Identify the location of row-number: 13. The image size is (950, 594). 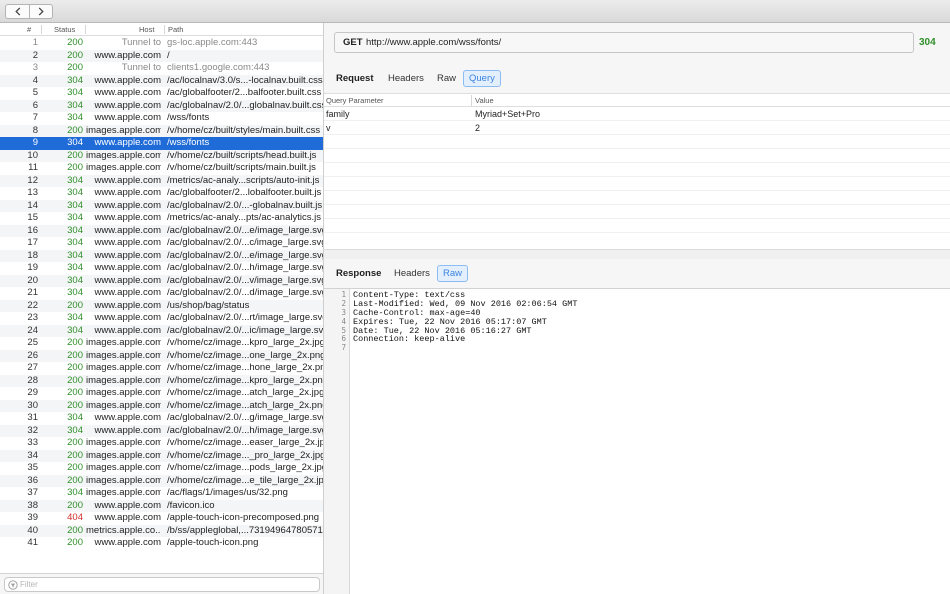
(32, 192).